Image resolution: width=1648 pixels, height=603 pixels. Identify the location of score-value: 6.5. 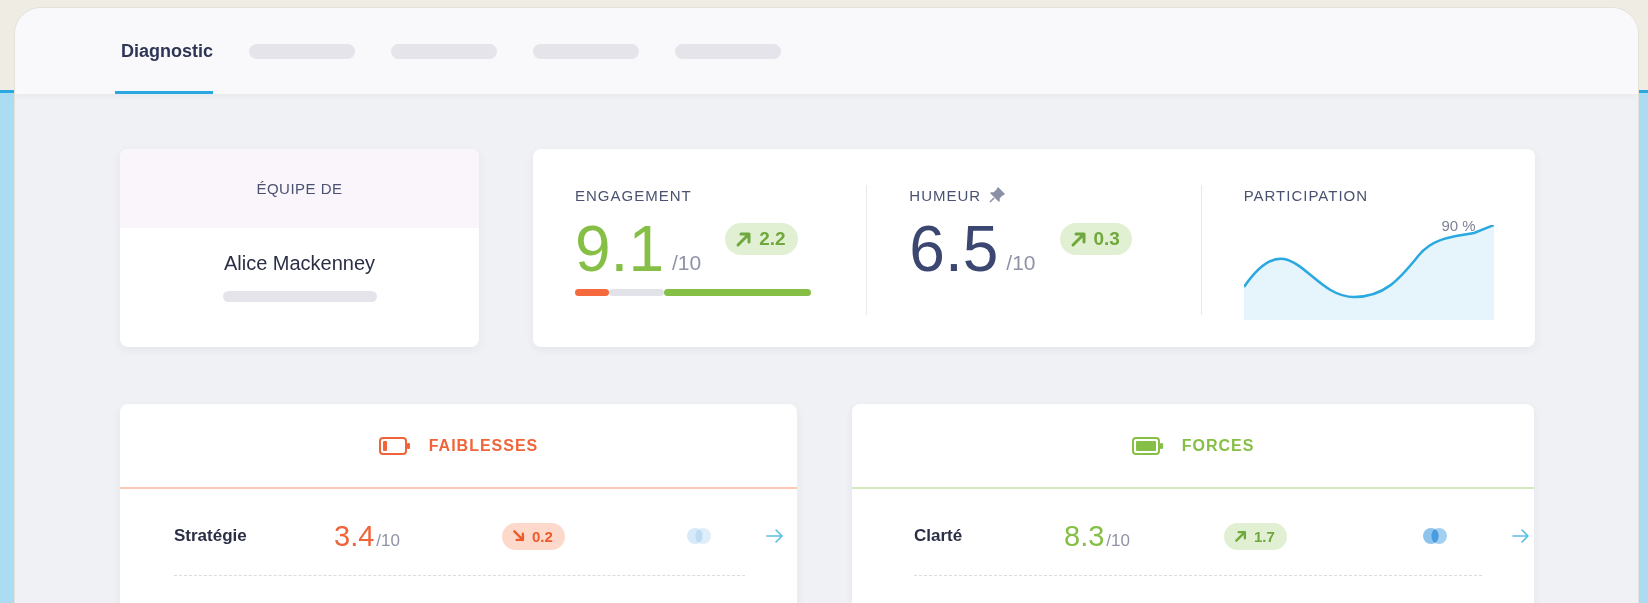
(954, 249).